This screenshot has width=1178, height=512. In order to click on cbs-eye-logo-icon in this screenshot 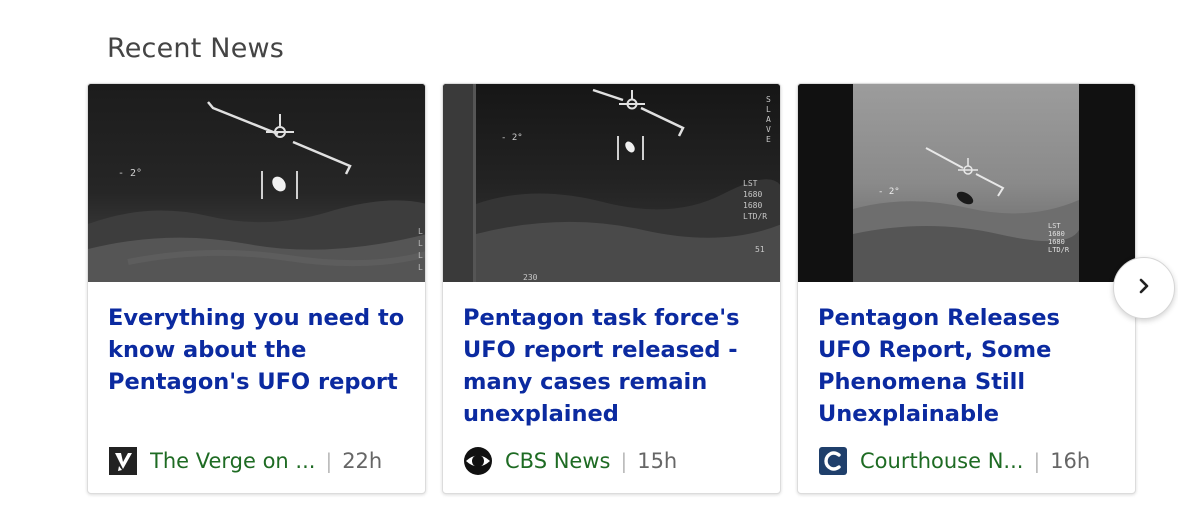, I will do `click(478, 461)`.